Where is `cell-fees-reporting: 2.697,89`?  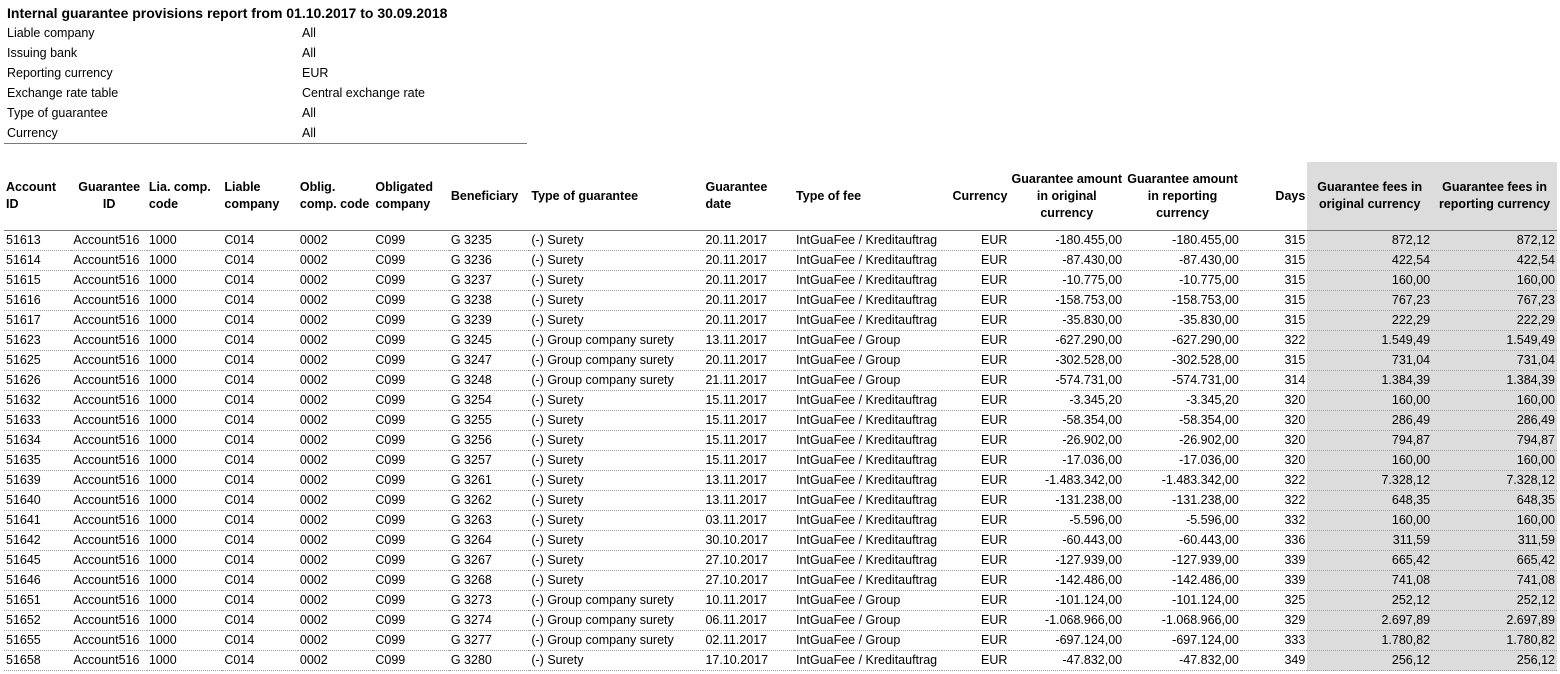 cell-fees-reporting: 2.697,89 is located at coordinates (1494, 620).